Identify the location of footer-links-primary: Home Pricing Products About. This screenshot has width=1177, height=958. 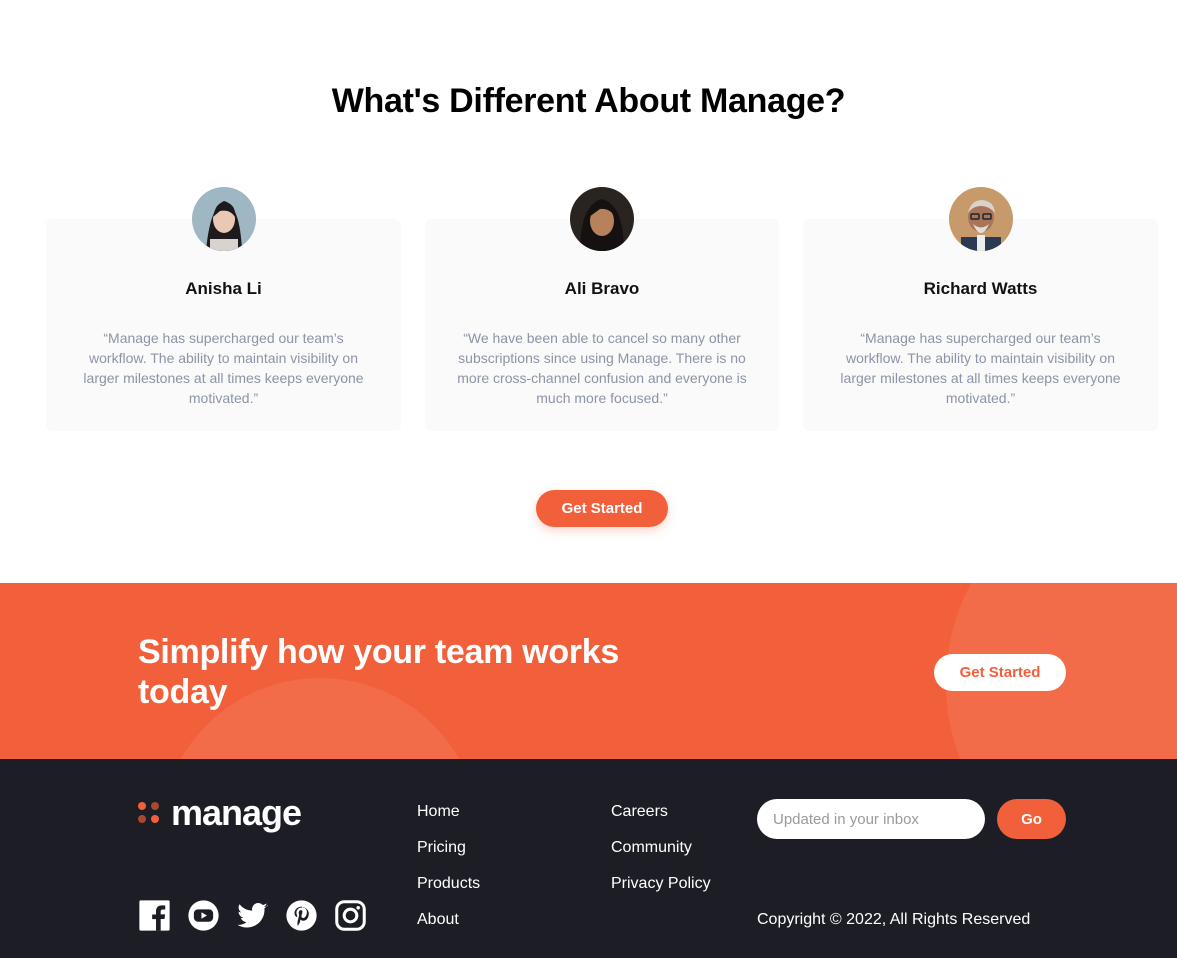
(448, 875).